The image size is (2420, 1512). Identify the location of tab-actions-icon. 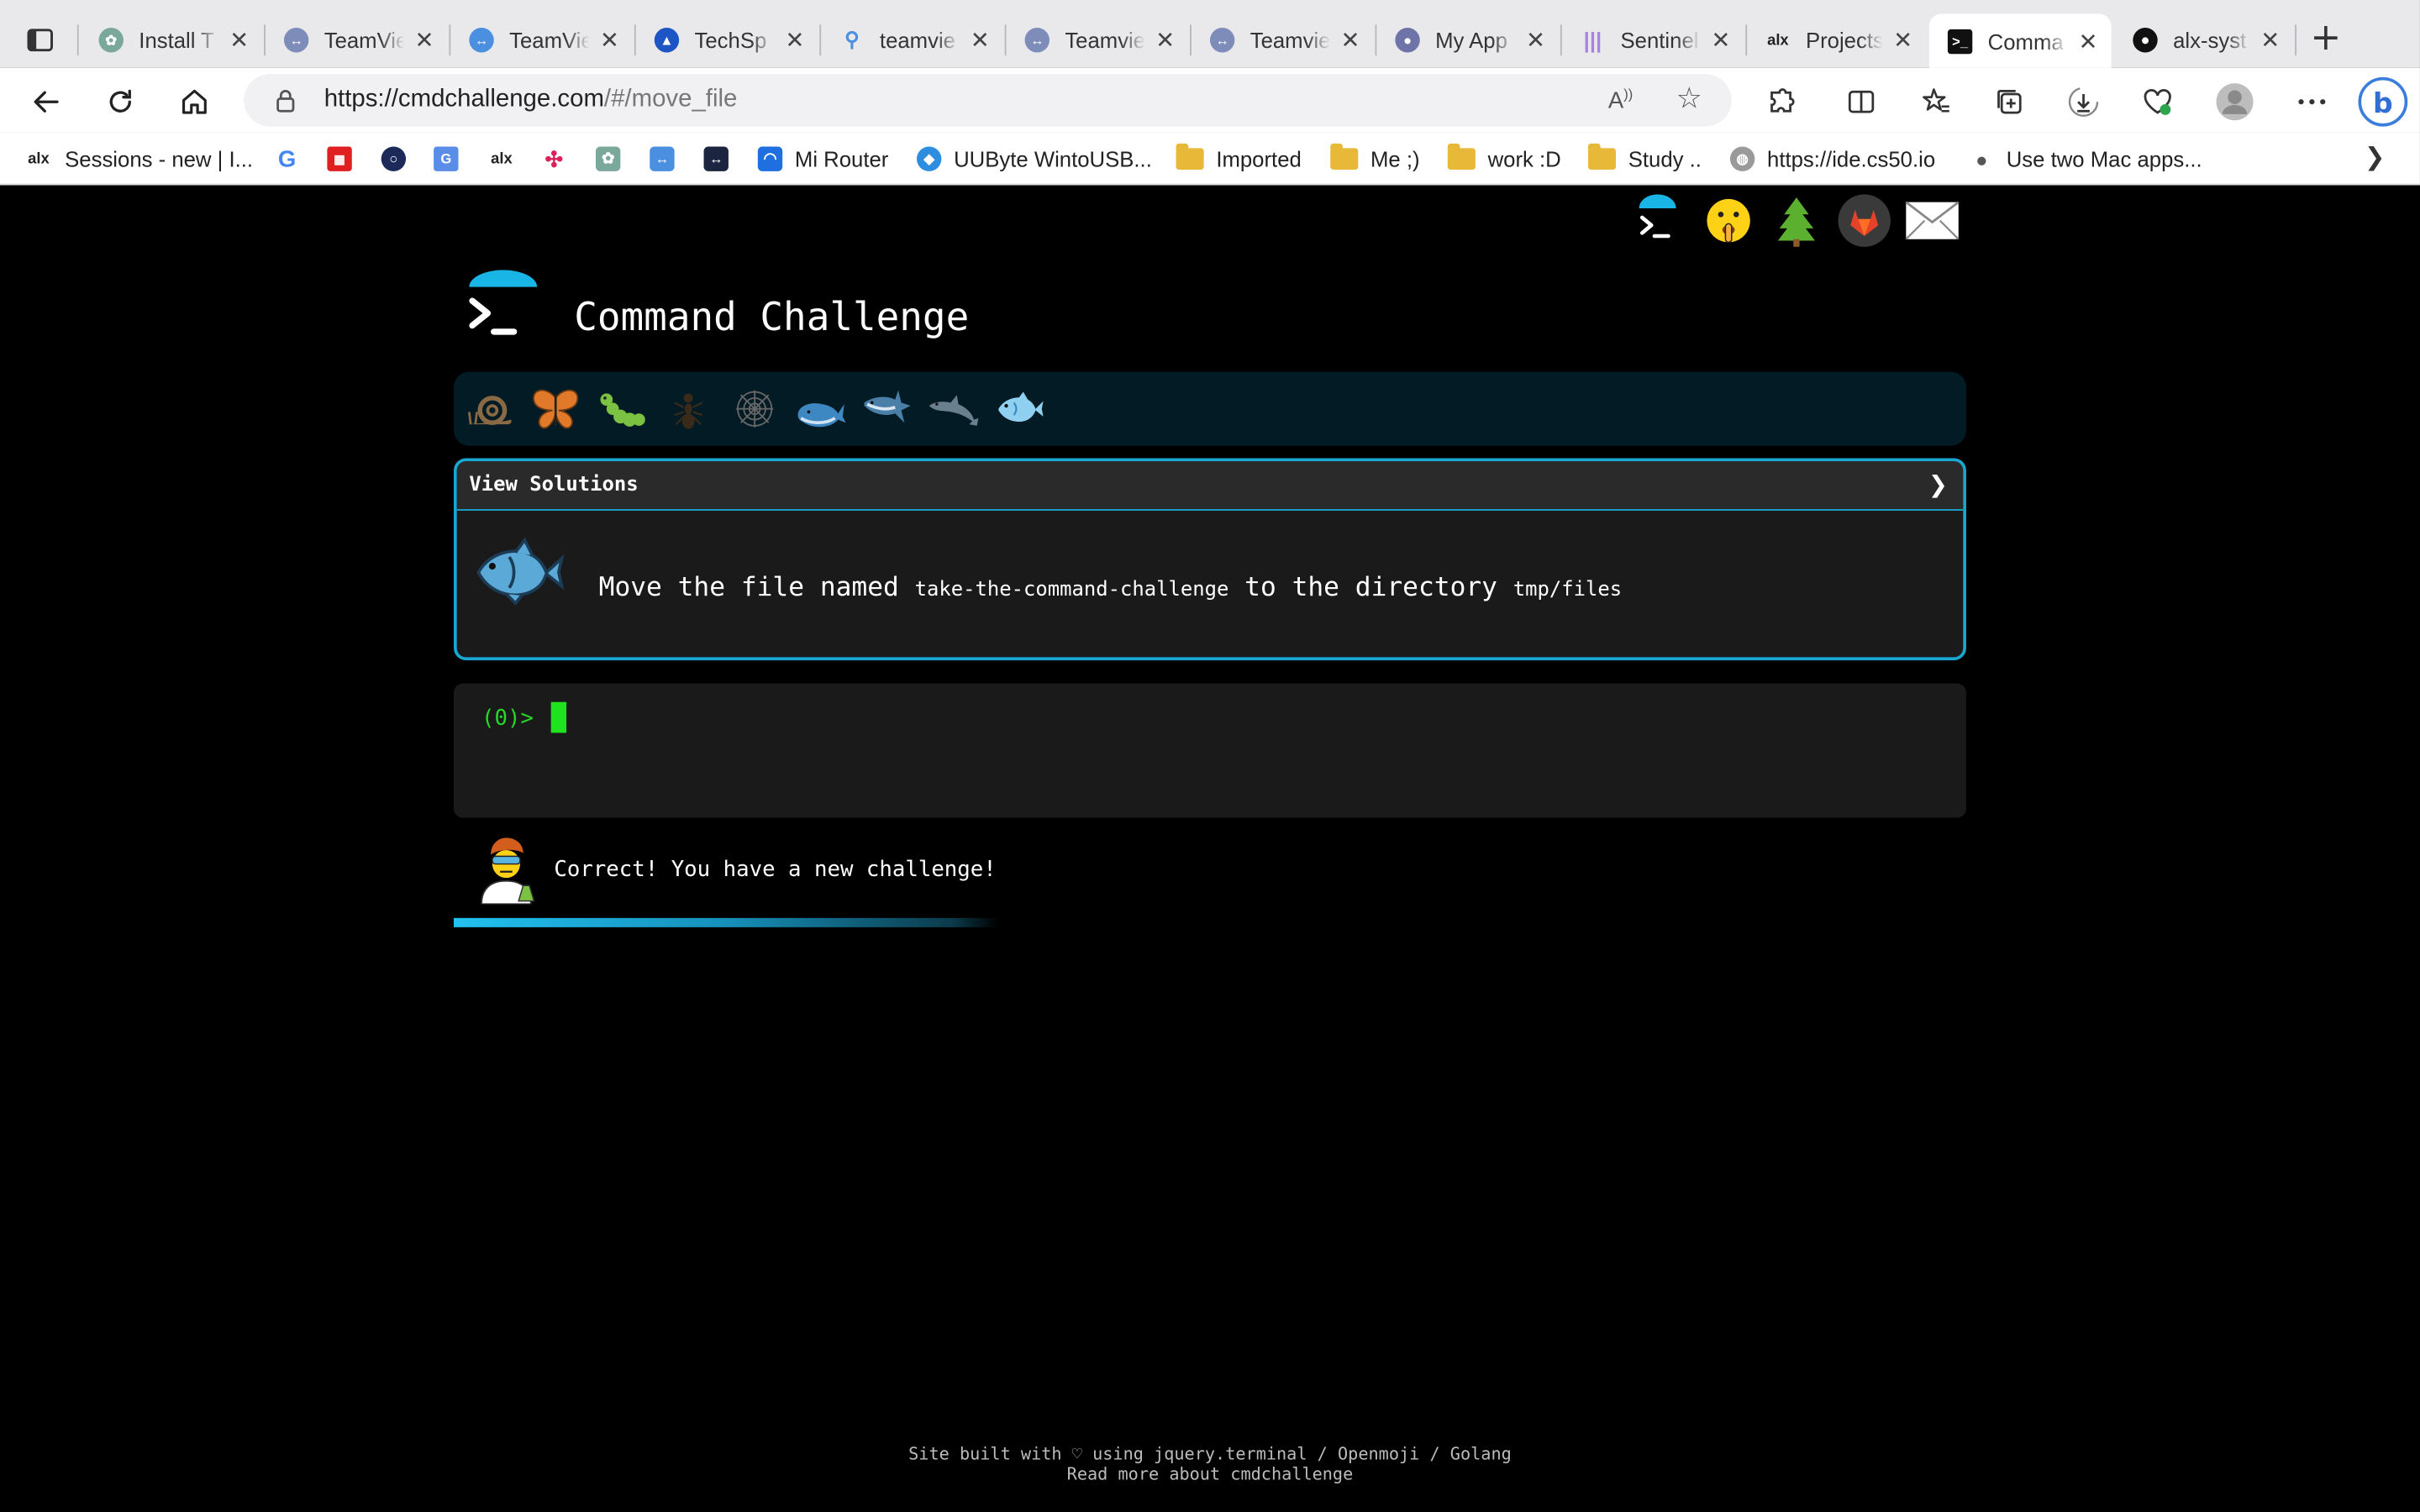
(39, 39).